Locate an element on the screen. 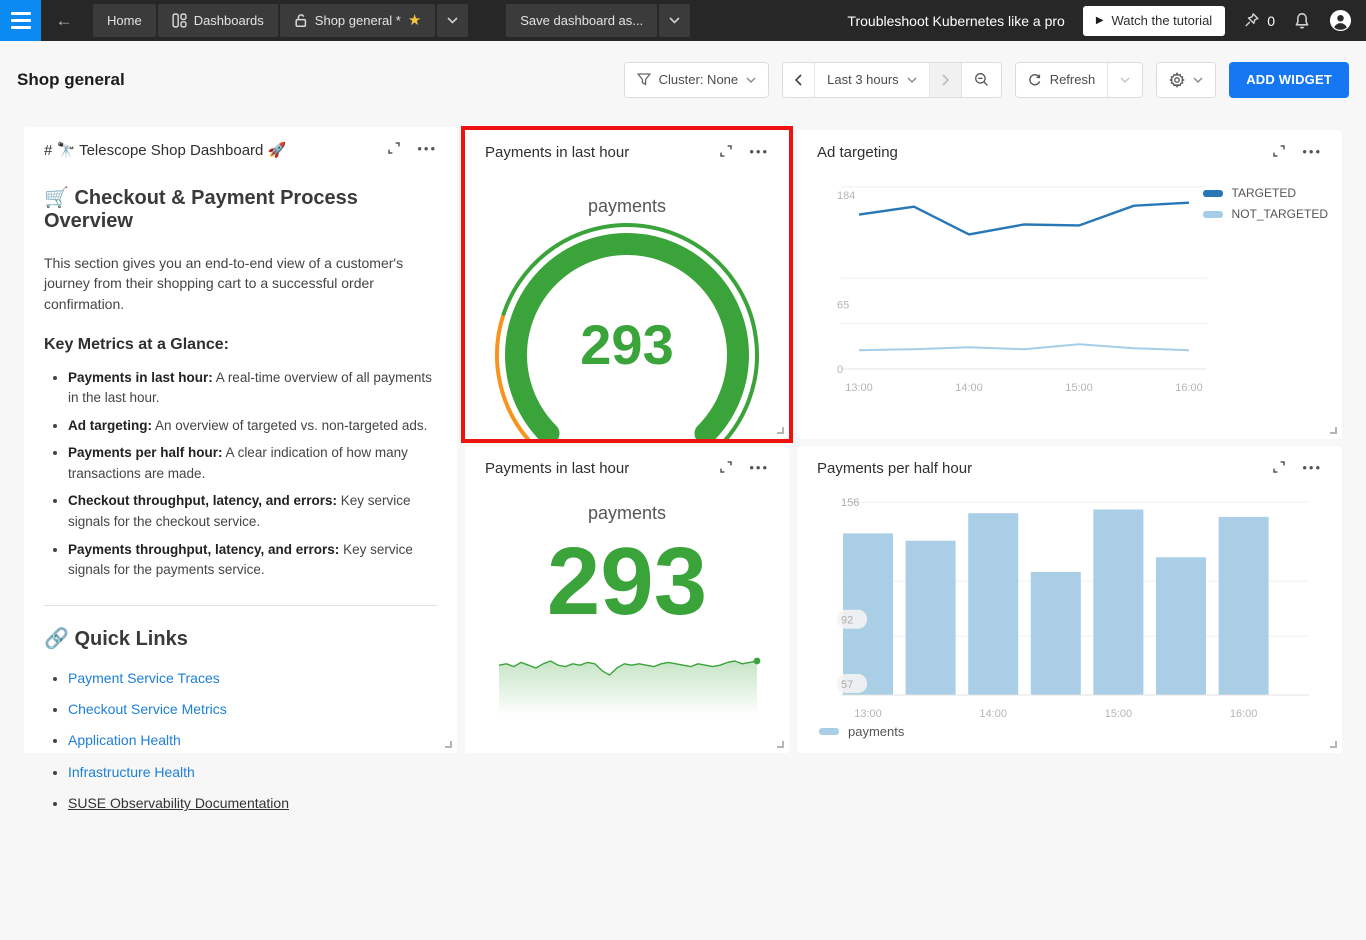 Image resolution: width=1366 pixels, height=940 pixels. refresh-button: Refresh is located at coordinates (1061, 79).